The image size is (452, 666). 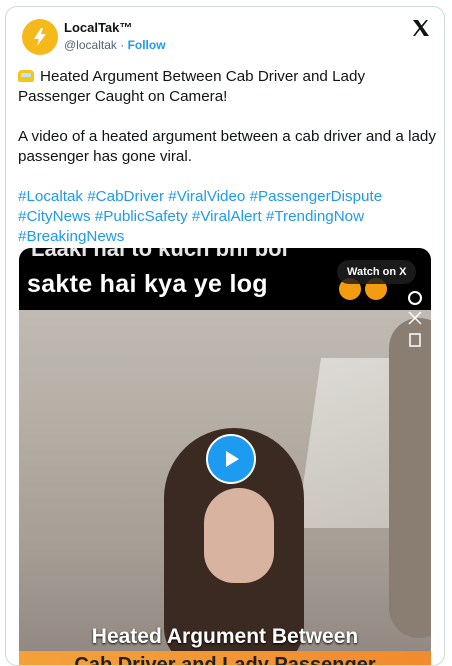 I want to click on x-logo-icon, so click(x=421, y=28).